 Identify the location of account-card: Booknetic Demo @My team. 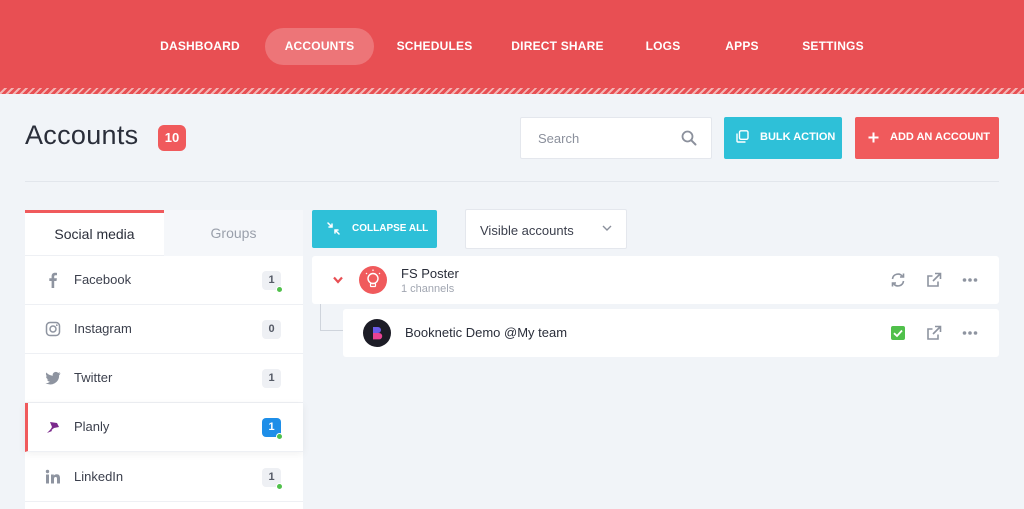
(671, 333).